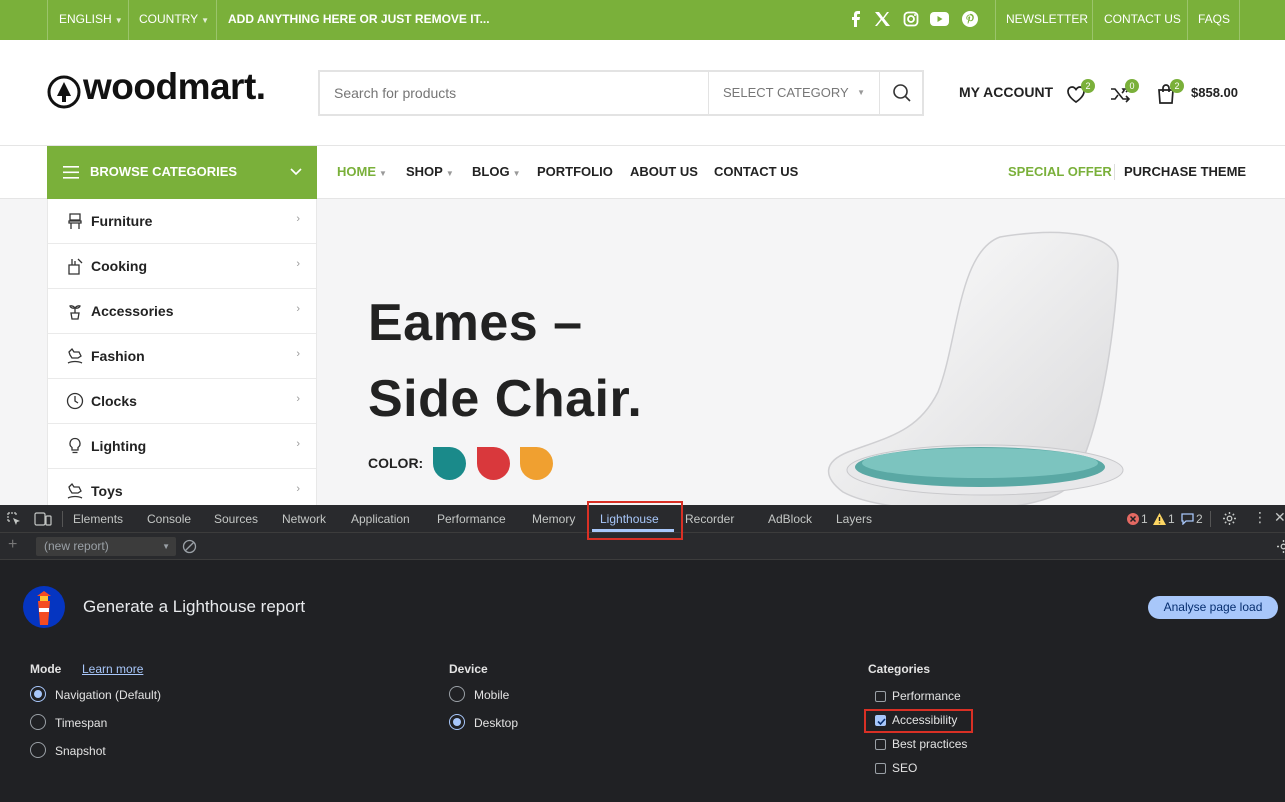 Image resolution: width=1285 pixels, height=802 pixels. I want to click on category-item-clocks: Clocks ›, so click(182, 401).